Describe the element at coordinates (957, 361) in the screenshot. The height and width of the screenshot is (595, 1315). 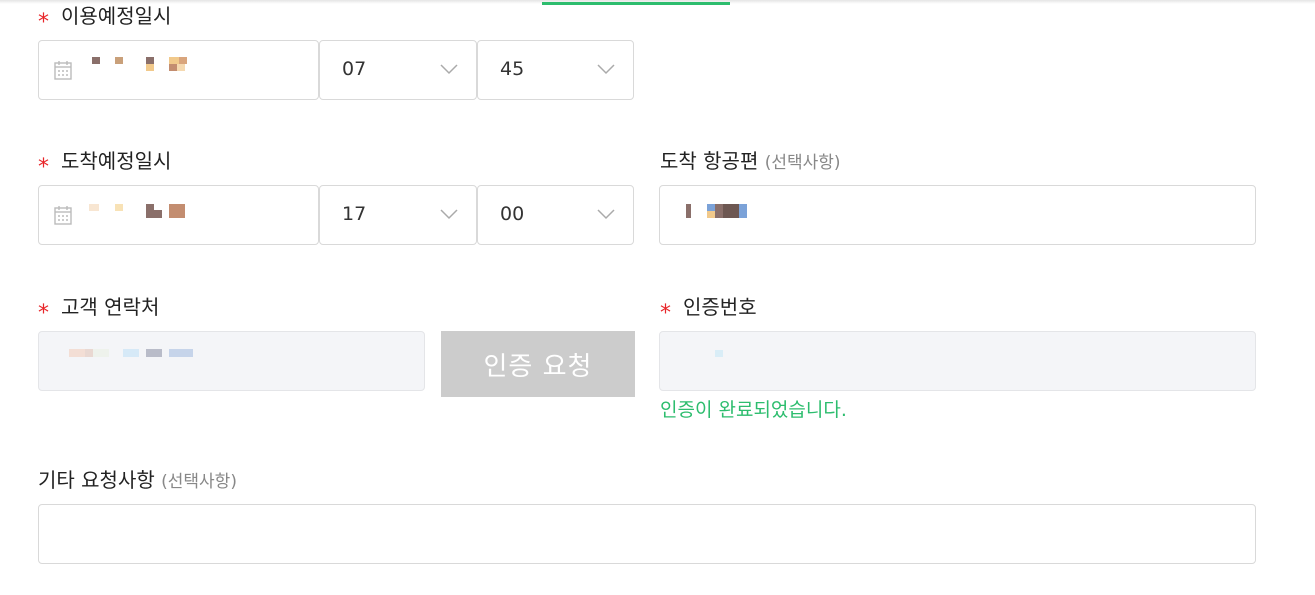
I see `auth-code-input` at that location.